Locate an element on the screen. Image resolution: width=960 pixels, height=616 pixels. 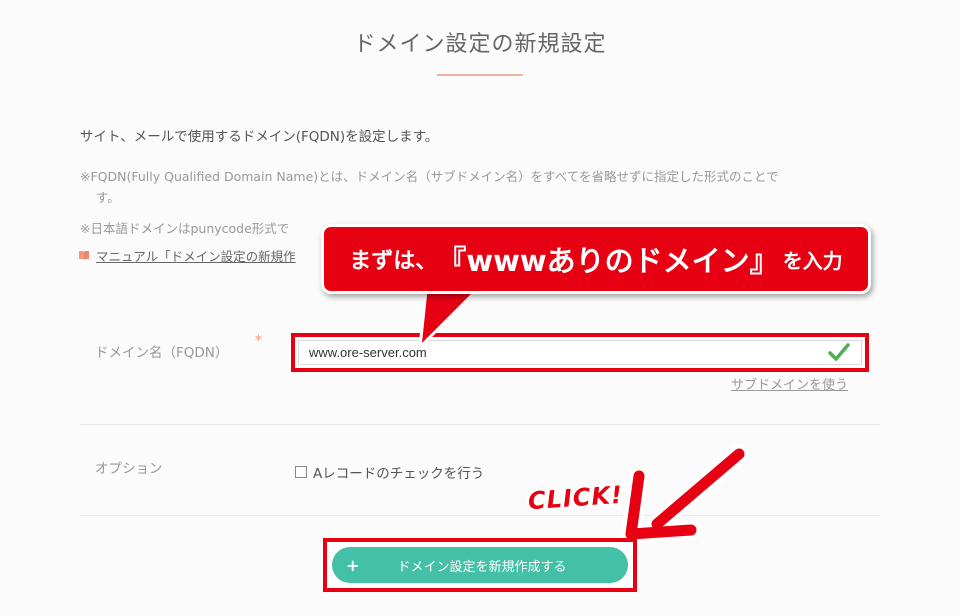
domain-highlight-frame is located at coordinates (580, 352).